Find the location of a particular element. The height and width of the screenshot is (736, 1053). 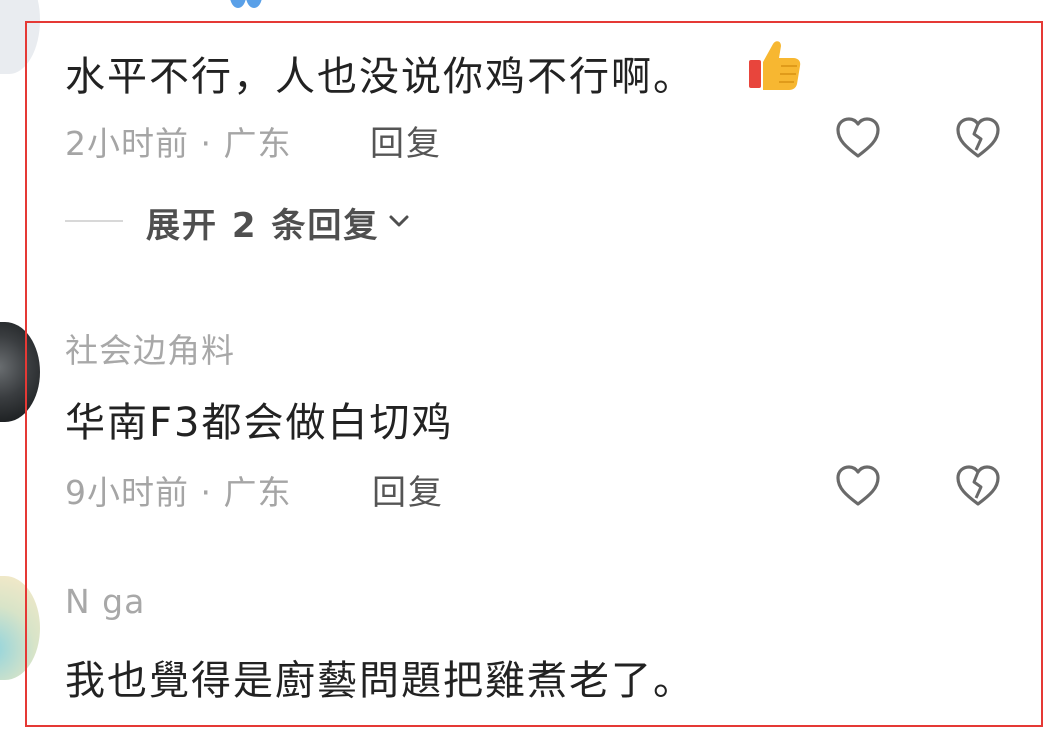

username-3: N ga is located at coordinates (105, 601).